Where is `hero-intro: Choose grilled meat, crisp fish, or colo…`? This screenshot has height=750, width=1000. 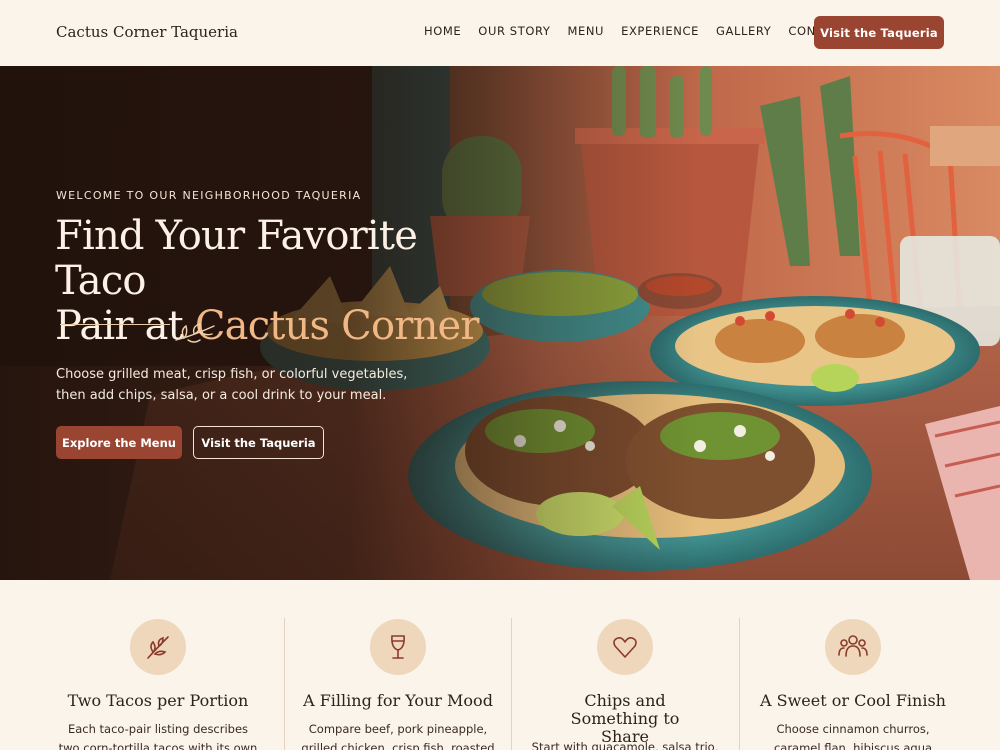 hero-intro: Choose grilled meat, crisp fish, or colo… is located at coordinates (232, 385).